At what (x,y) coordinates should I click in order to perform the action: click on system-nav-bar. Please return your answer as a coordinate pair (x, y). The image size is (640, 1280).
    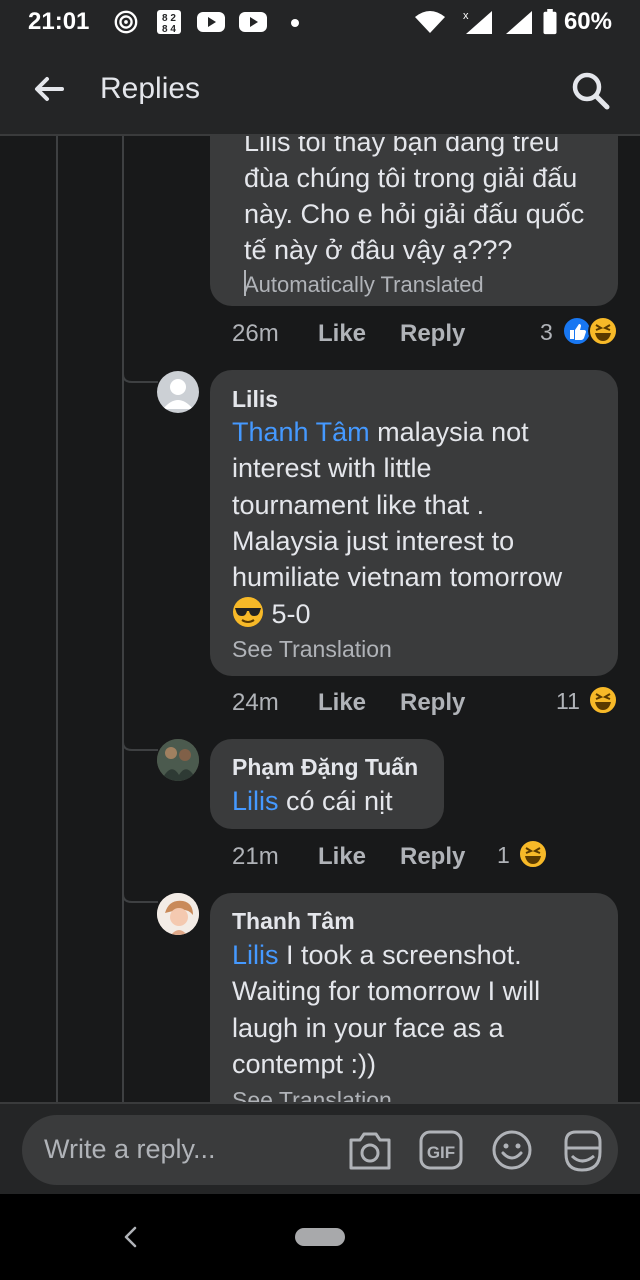
    Looking at the image, I should click on (320, 1237).